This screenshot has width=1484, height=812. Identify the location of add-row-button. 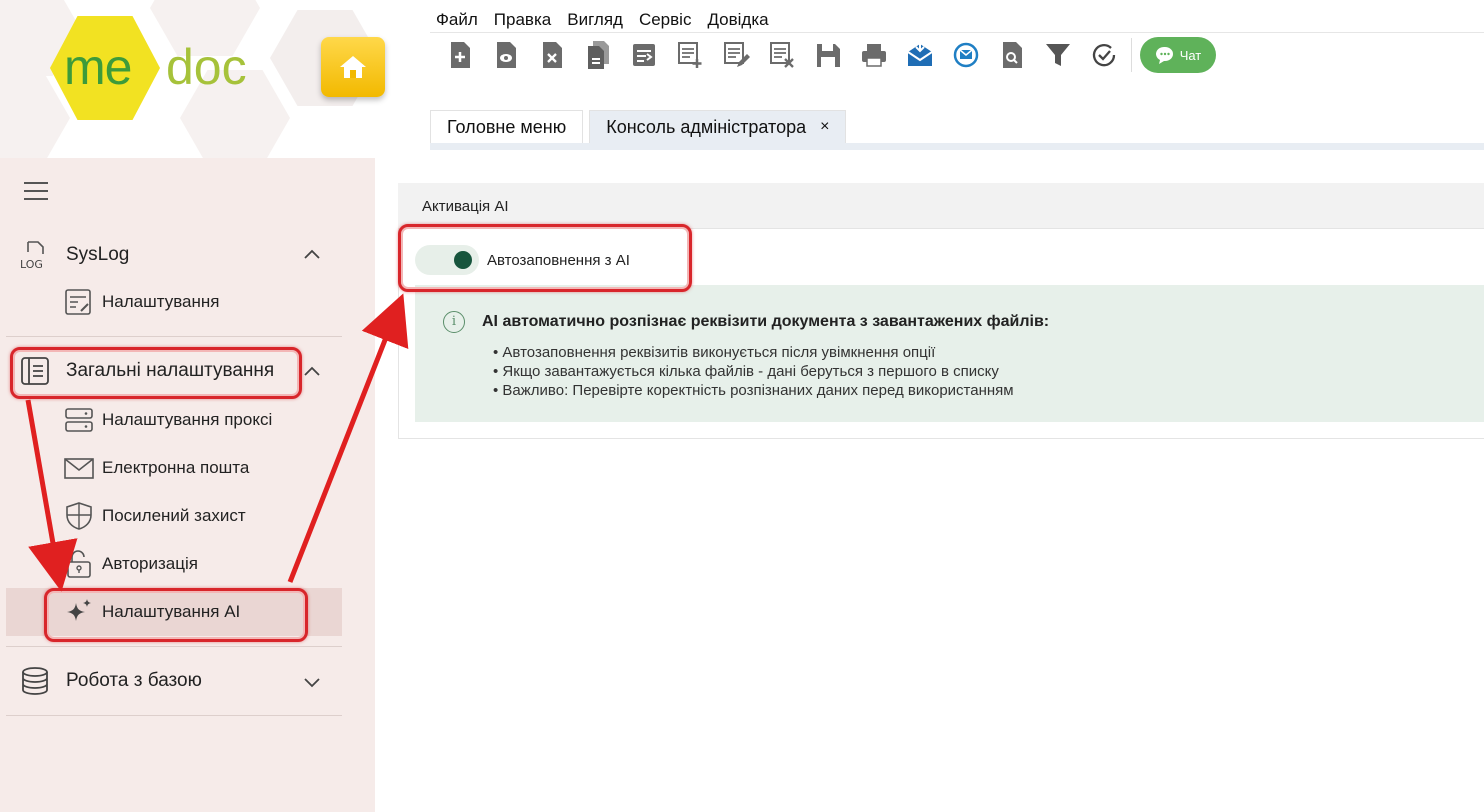
(690, 55).